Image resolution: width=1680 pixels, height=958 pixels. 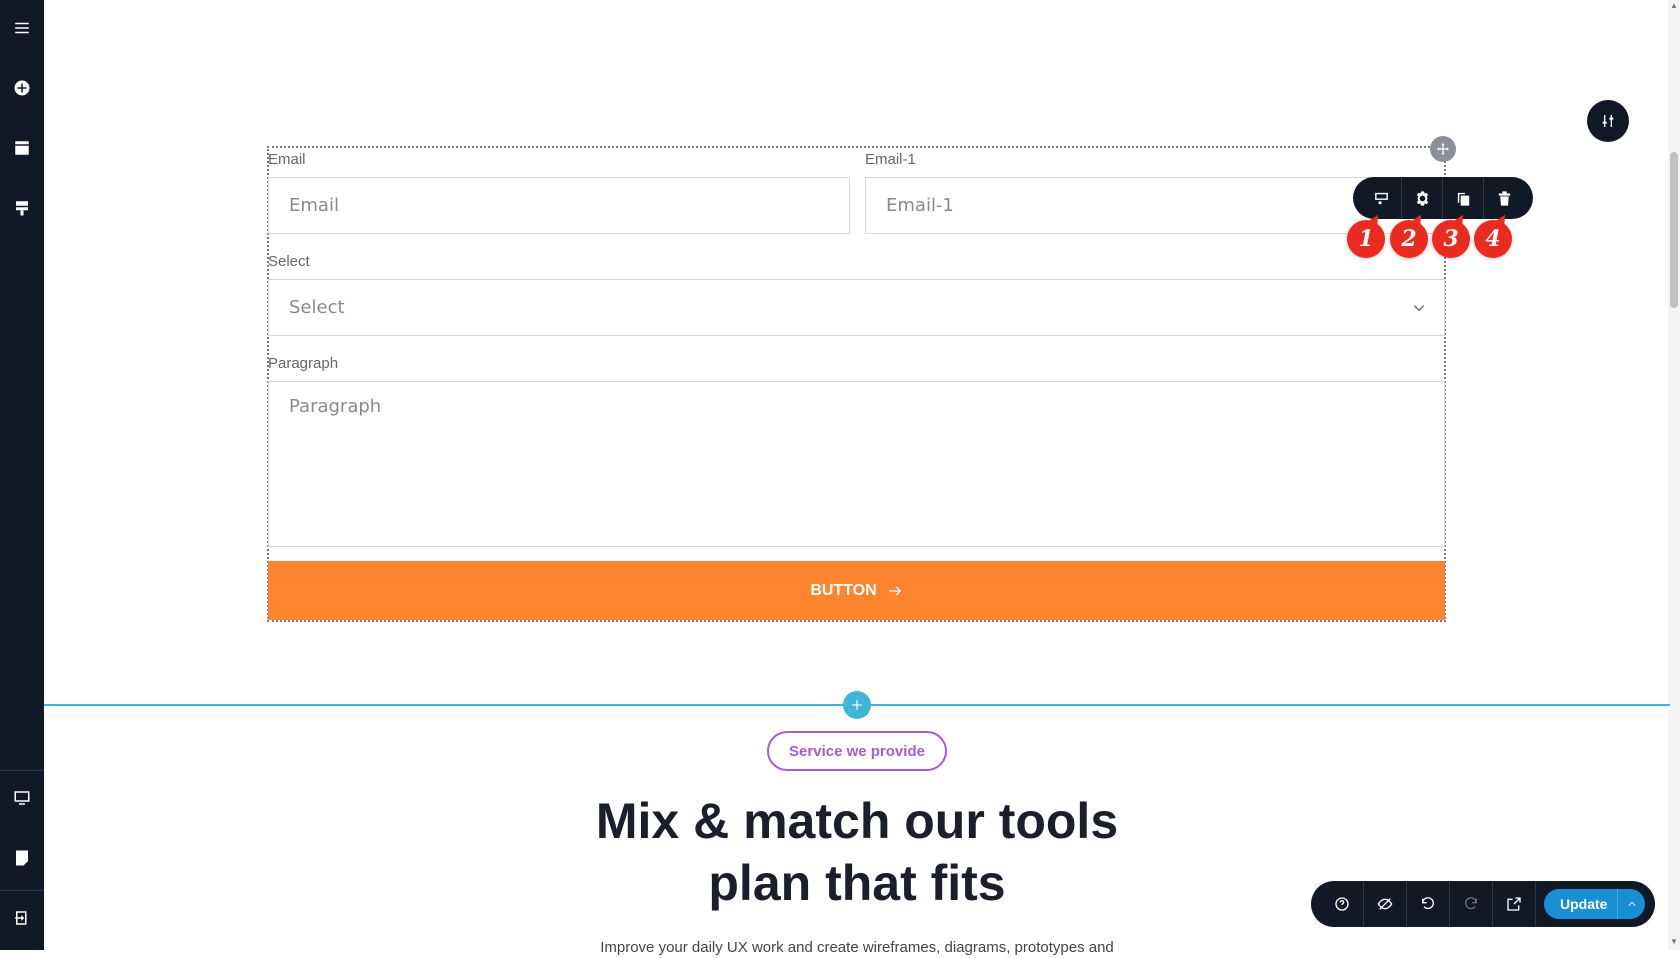 I want to click on sliders-icon, so click(x=1608, y=121).